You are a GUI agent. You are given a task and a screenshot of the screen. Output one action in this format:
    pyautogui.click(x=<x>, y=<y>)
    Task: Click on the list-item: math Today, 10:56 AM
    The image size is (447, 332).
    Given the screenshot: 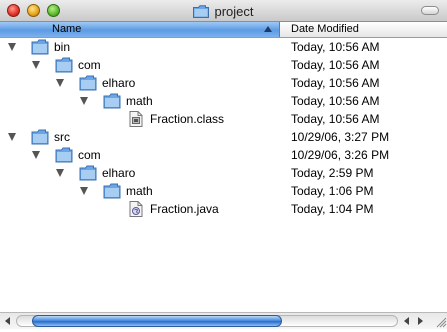 What is the action you would take?
    pyautogui.click(x=223, y=101)
    